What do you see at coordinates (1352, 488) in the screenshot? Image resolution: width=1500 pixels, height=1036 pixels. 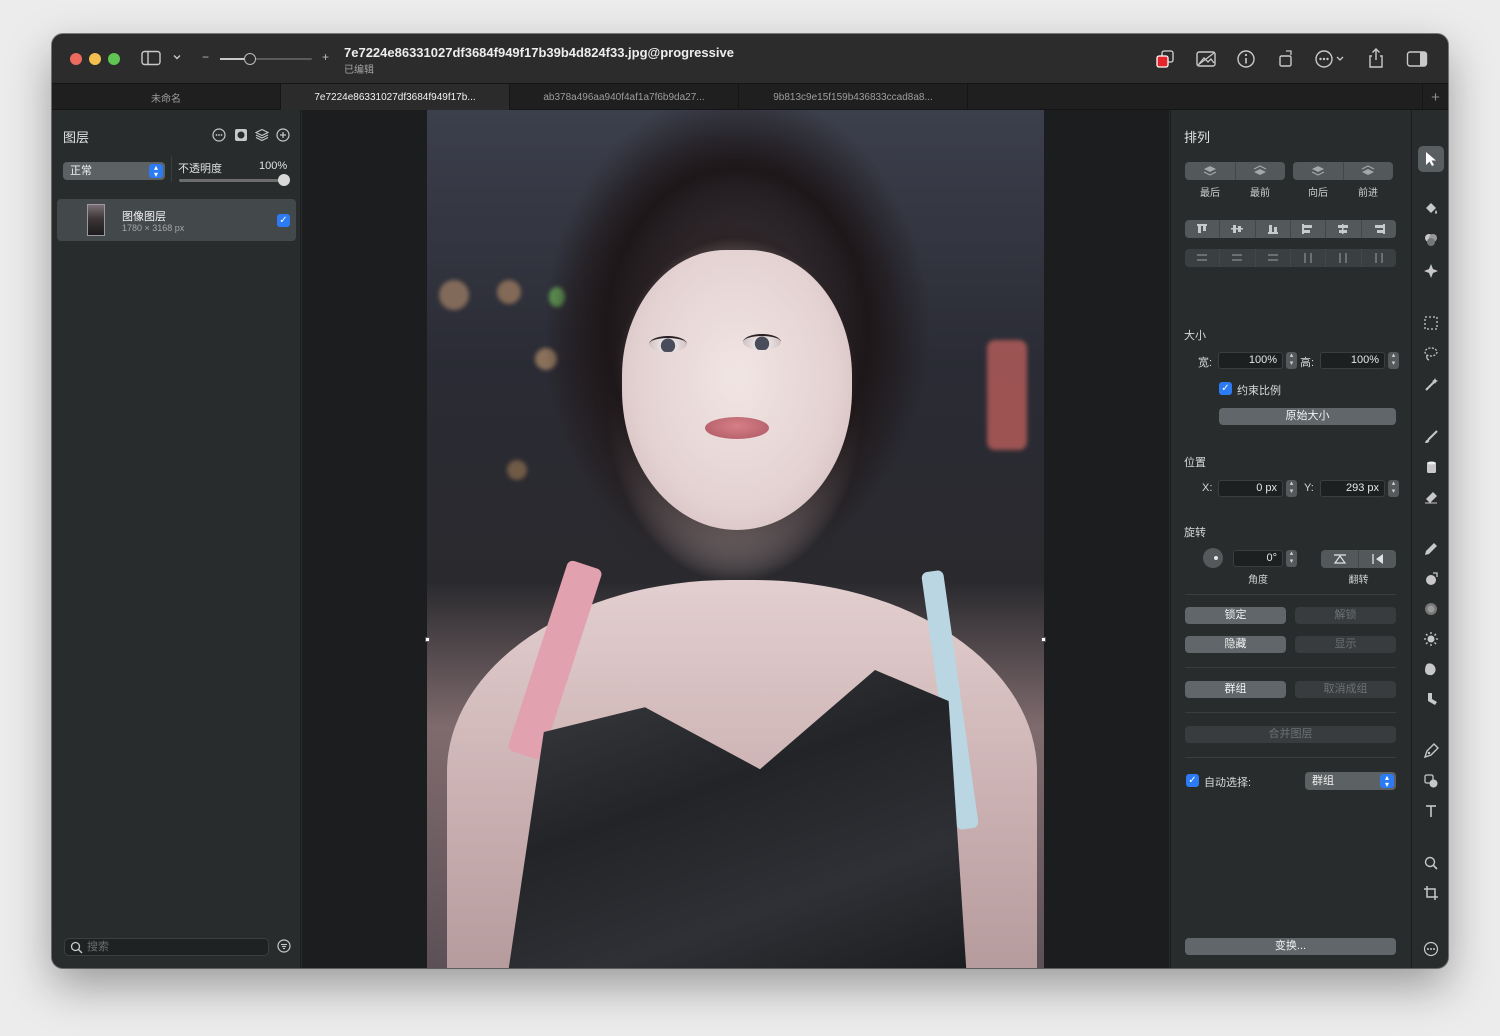 I see `y-position-field: 293 px` at bounding box center [1352, 488].